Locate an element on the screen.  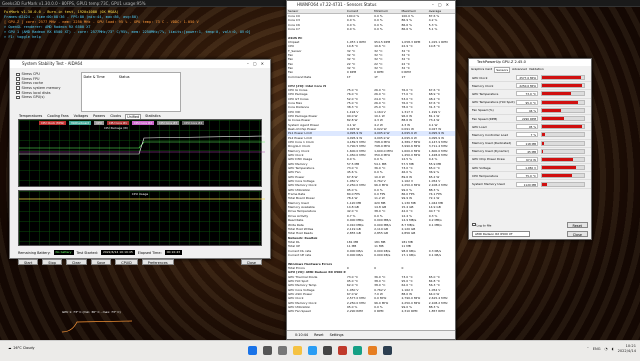
file-explorer-icon is located at coordinates (297, 350).